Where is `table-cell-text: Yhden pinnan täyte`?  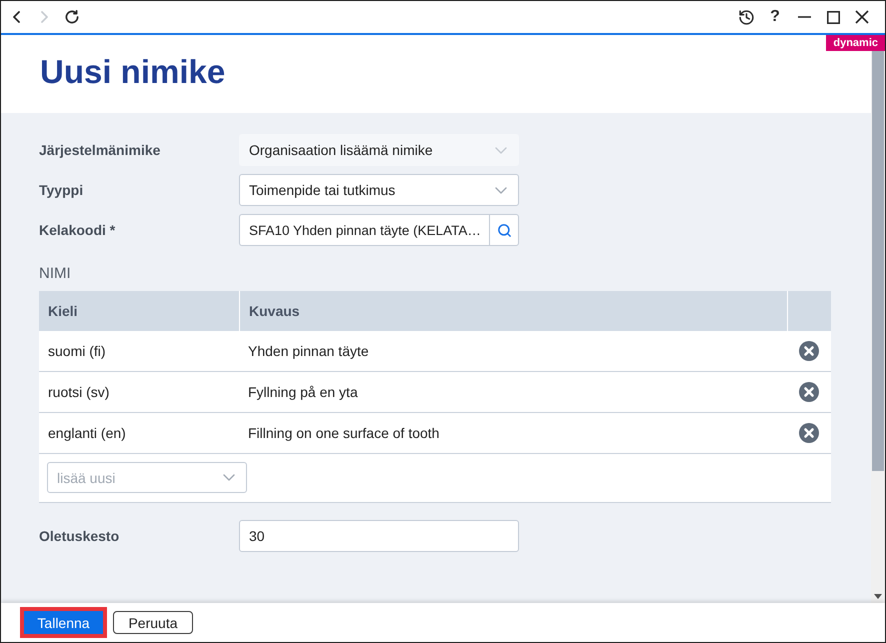
table-cell-text: Yhden pinnan täyte is located at coordinates (308, 351).